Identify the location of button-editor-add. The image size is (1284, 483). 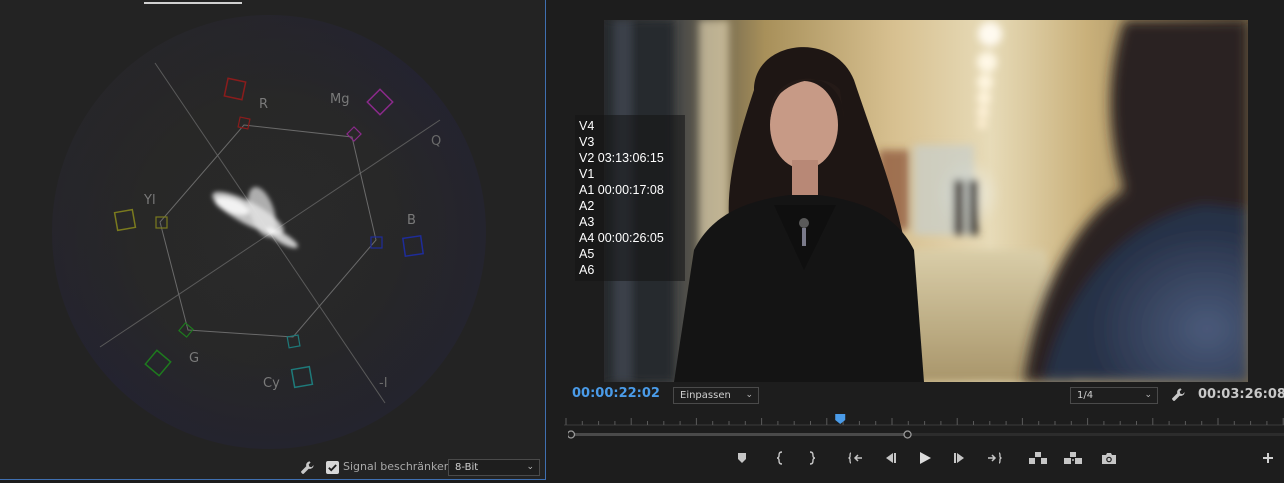
(1268, 458).